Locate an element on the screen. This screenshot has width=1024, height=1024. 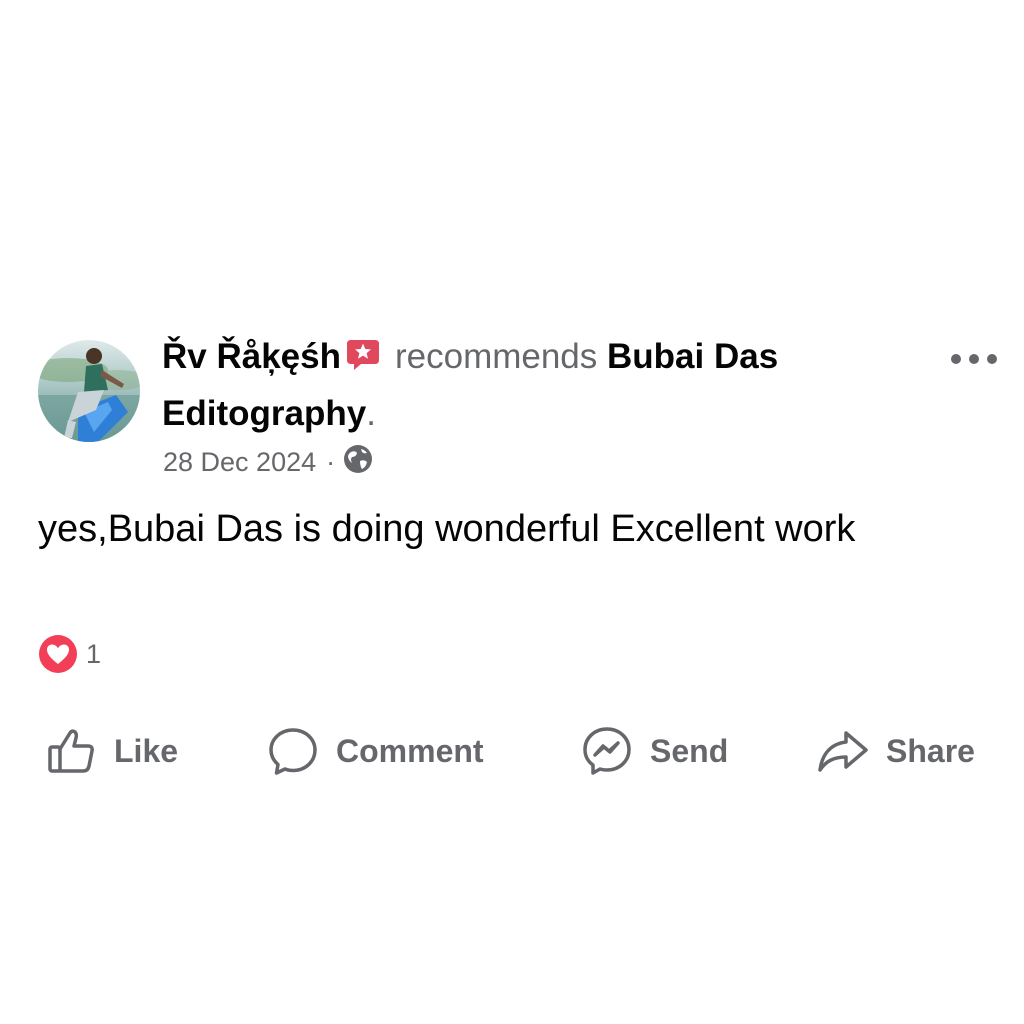
messenger-icon is located at coordinates (607, 751).